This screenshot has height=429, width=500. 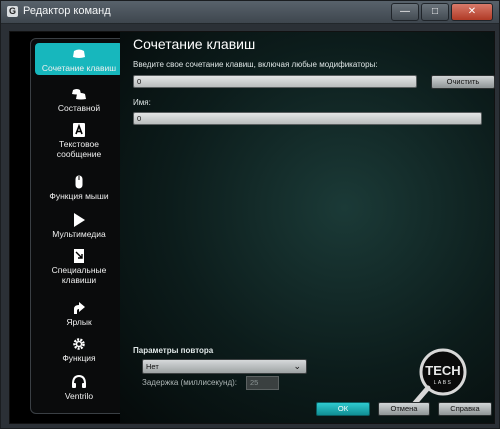 What do you see at coordinates (67, 11) in the screenshot?
I see `window-title: Редактор команд` at bounding box center [67, 11].